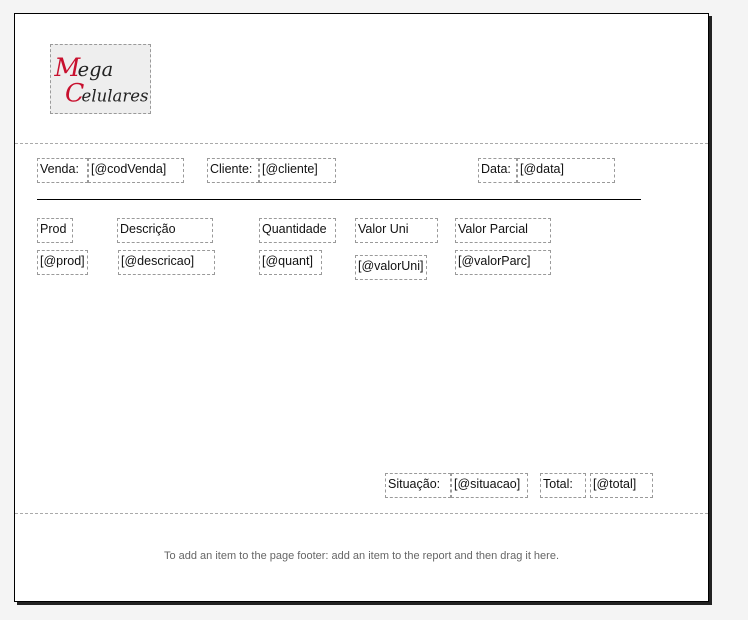 This screenshot has height=620, width=748. I want to click on header-valor-uni: Valor Uni, so click(396, 230).